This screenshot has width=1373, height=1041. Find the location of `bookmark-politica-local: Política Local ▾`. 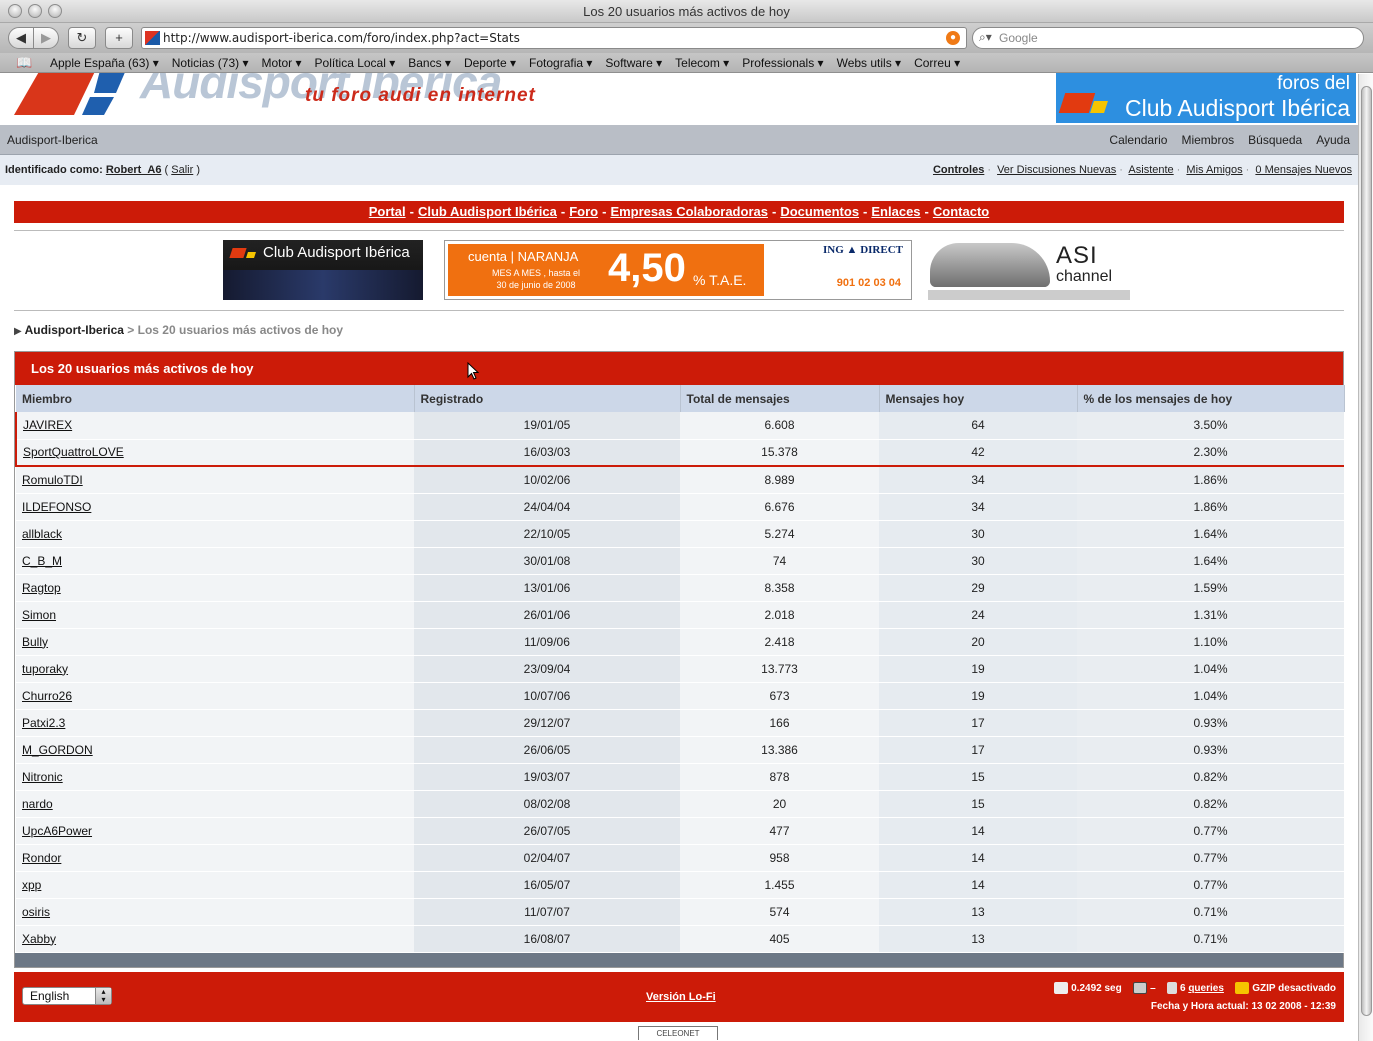

bookmark-politica-local: Política Local ▾ is located at coordinates (355, 63).